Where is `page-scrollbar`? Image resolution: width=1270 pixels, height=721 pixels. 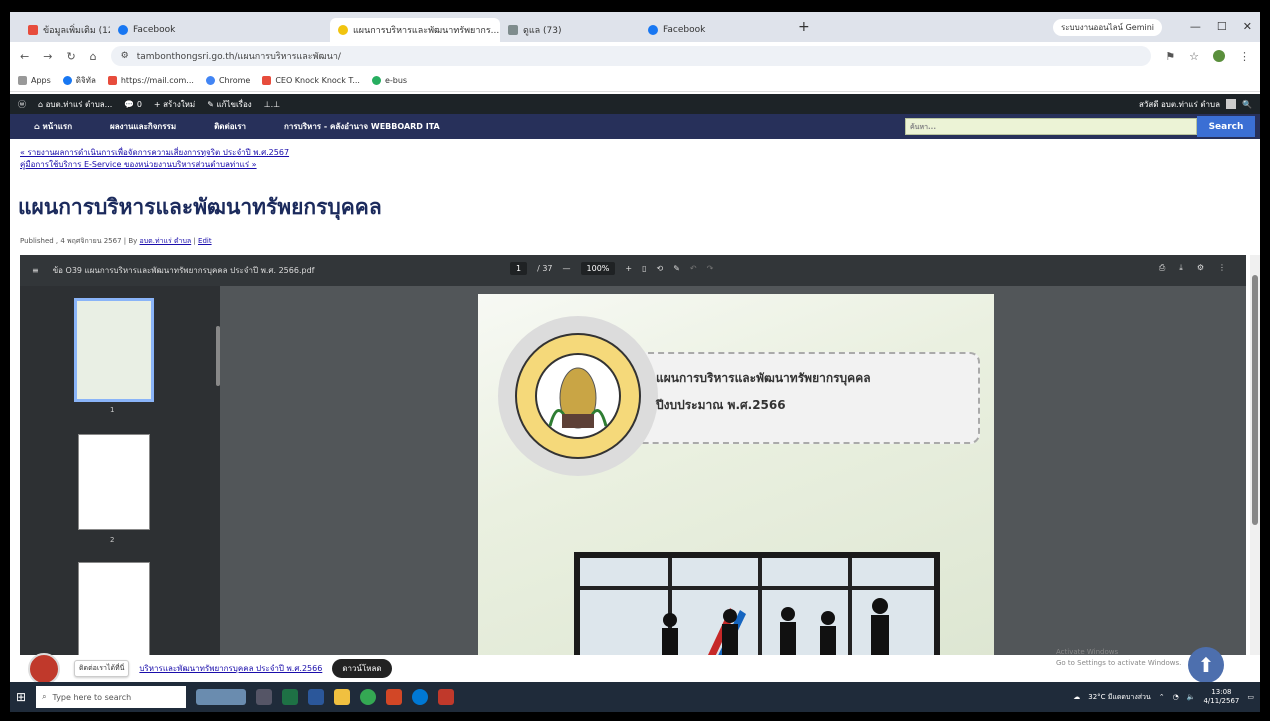
page-scrollbar is located at coordinates (1255, 455).